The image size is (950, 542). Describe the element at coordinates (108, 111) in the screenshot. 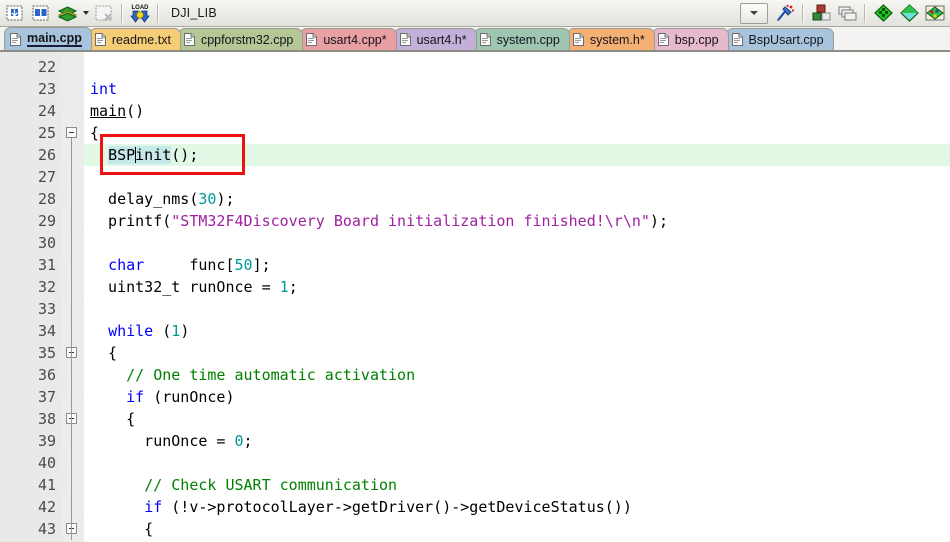

I see `function-name: main` at that location.